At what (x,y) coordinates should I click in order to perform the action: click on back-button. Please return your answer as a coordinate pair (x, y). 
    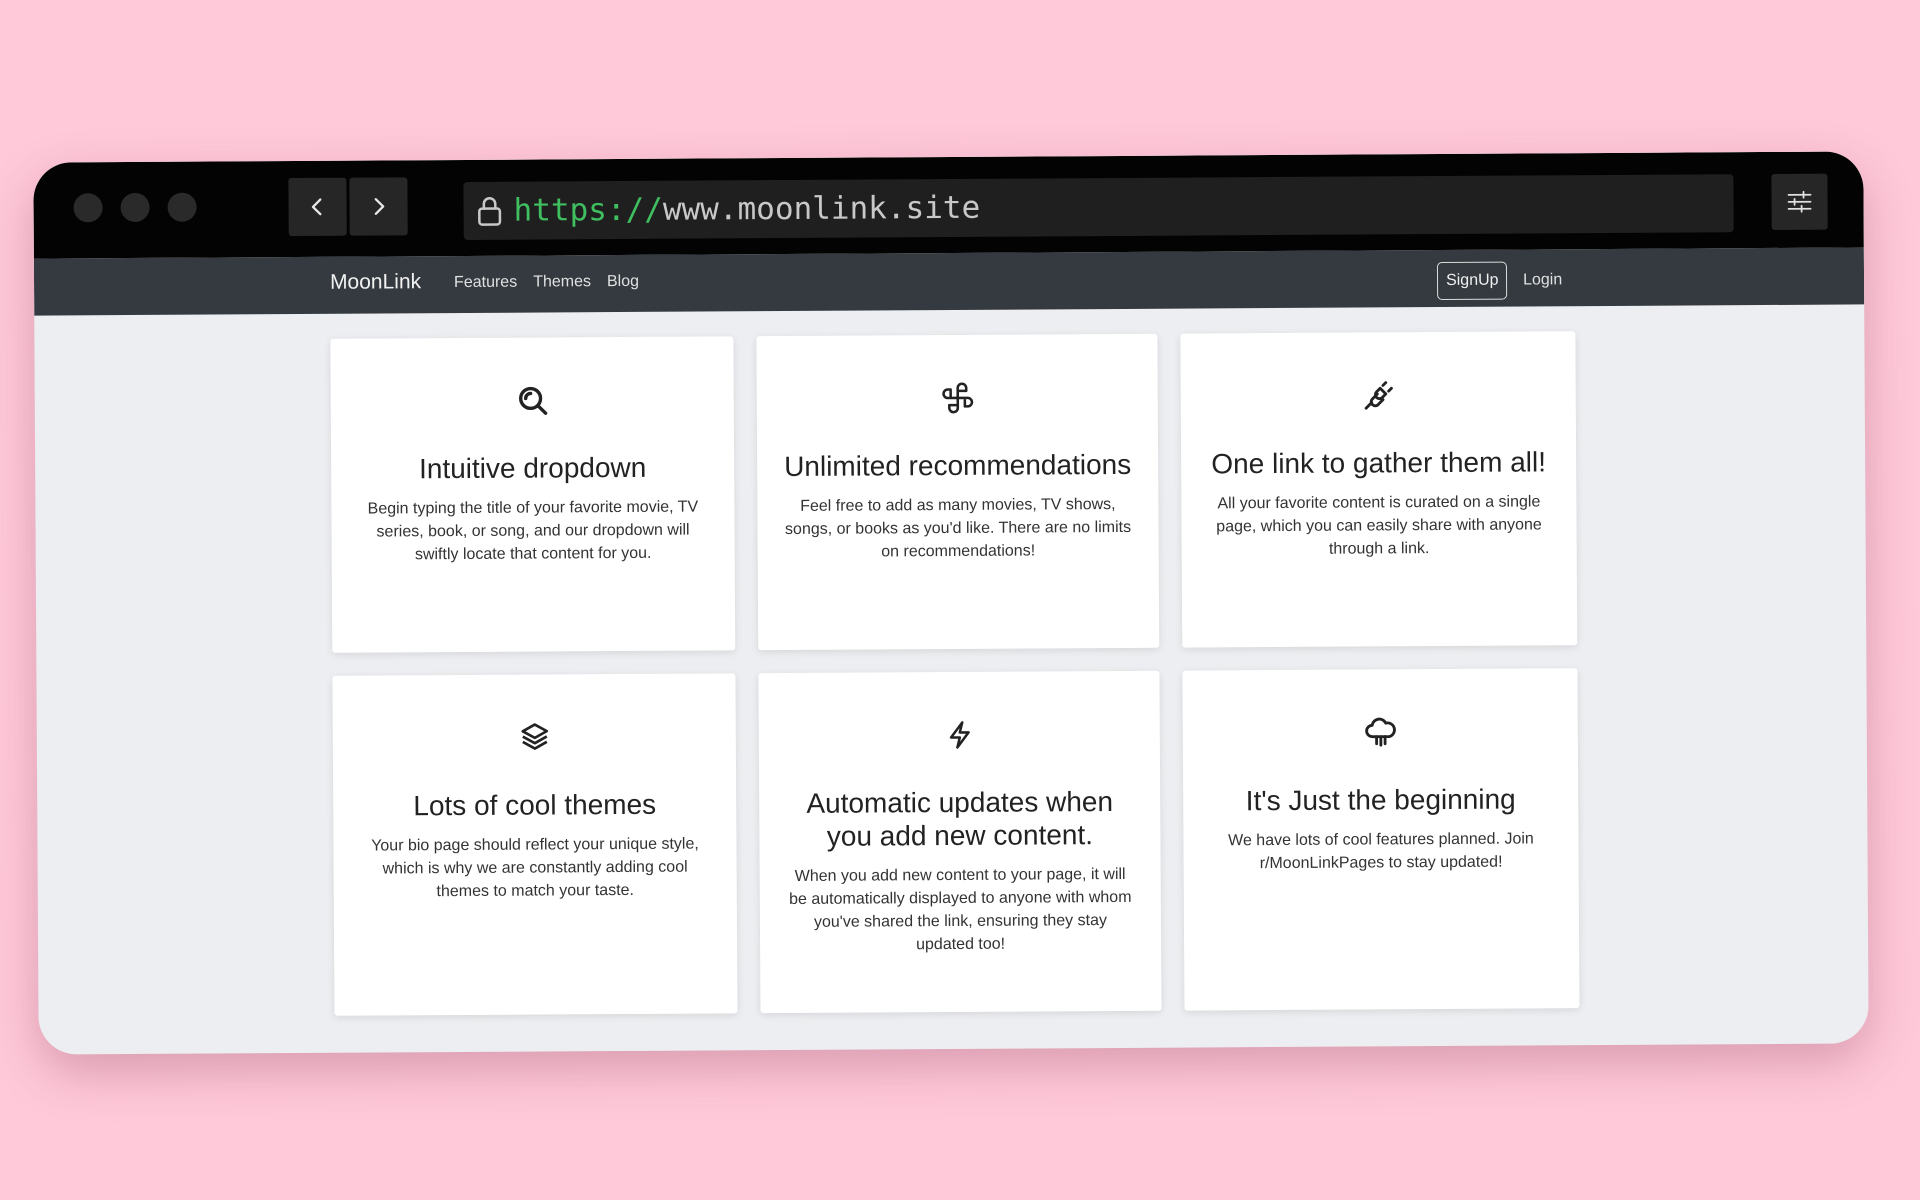
    Looking at the image, I should click on (317, 207).